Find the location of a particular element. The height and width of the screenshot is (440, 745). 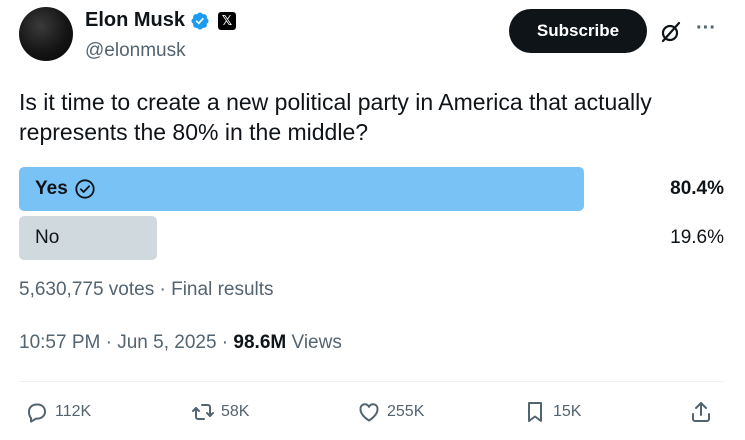

poll-bar-yes is located at coordinates (301, 189).